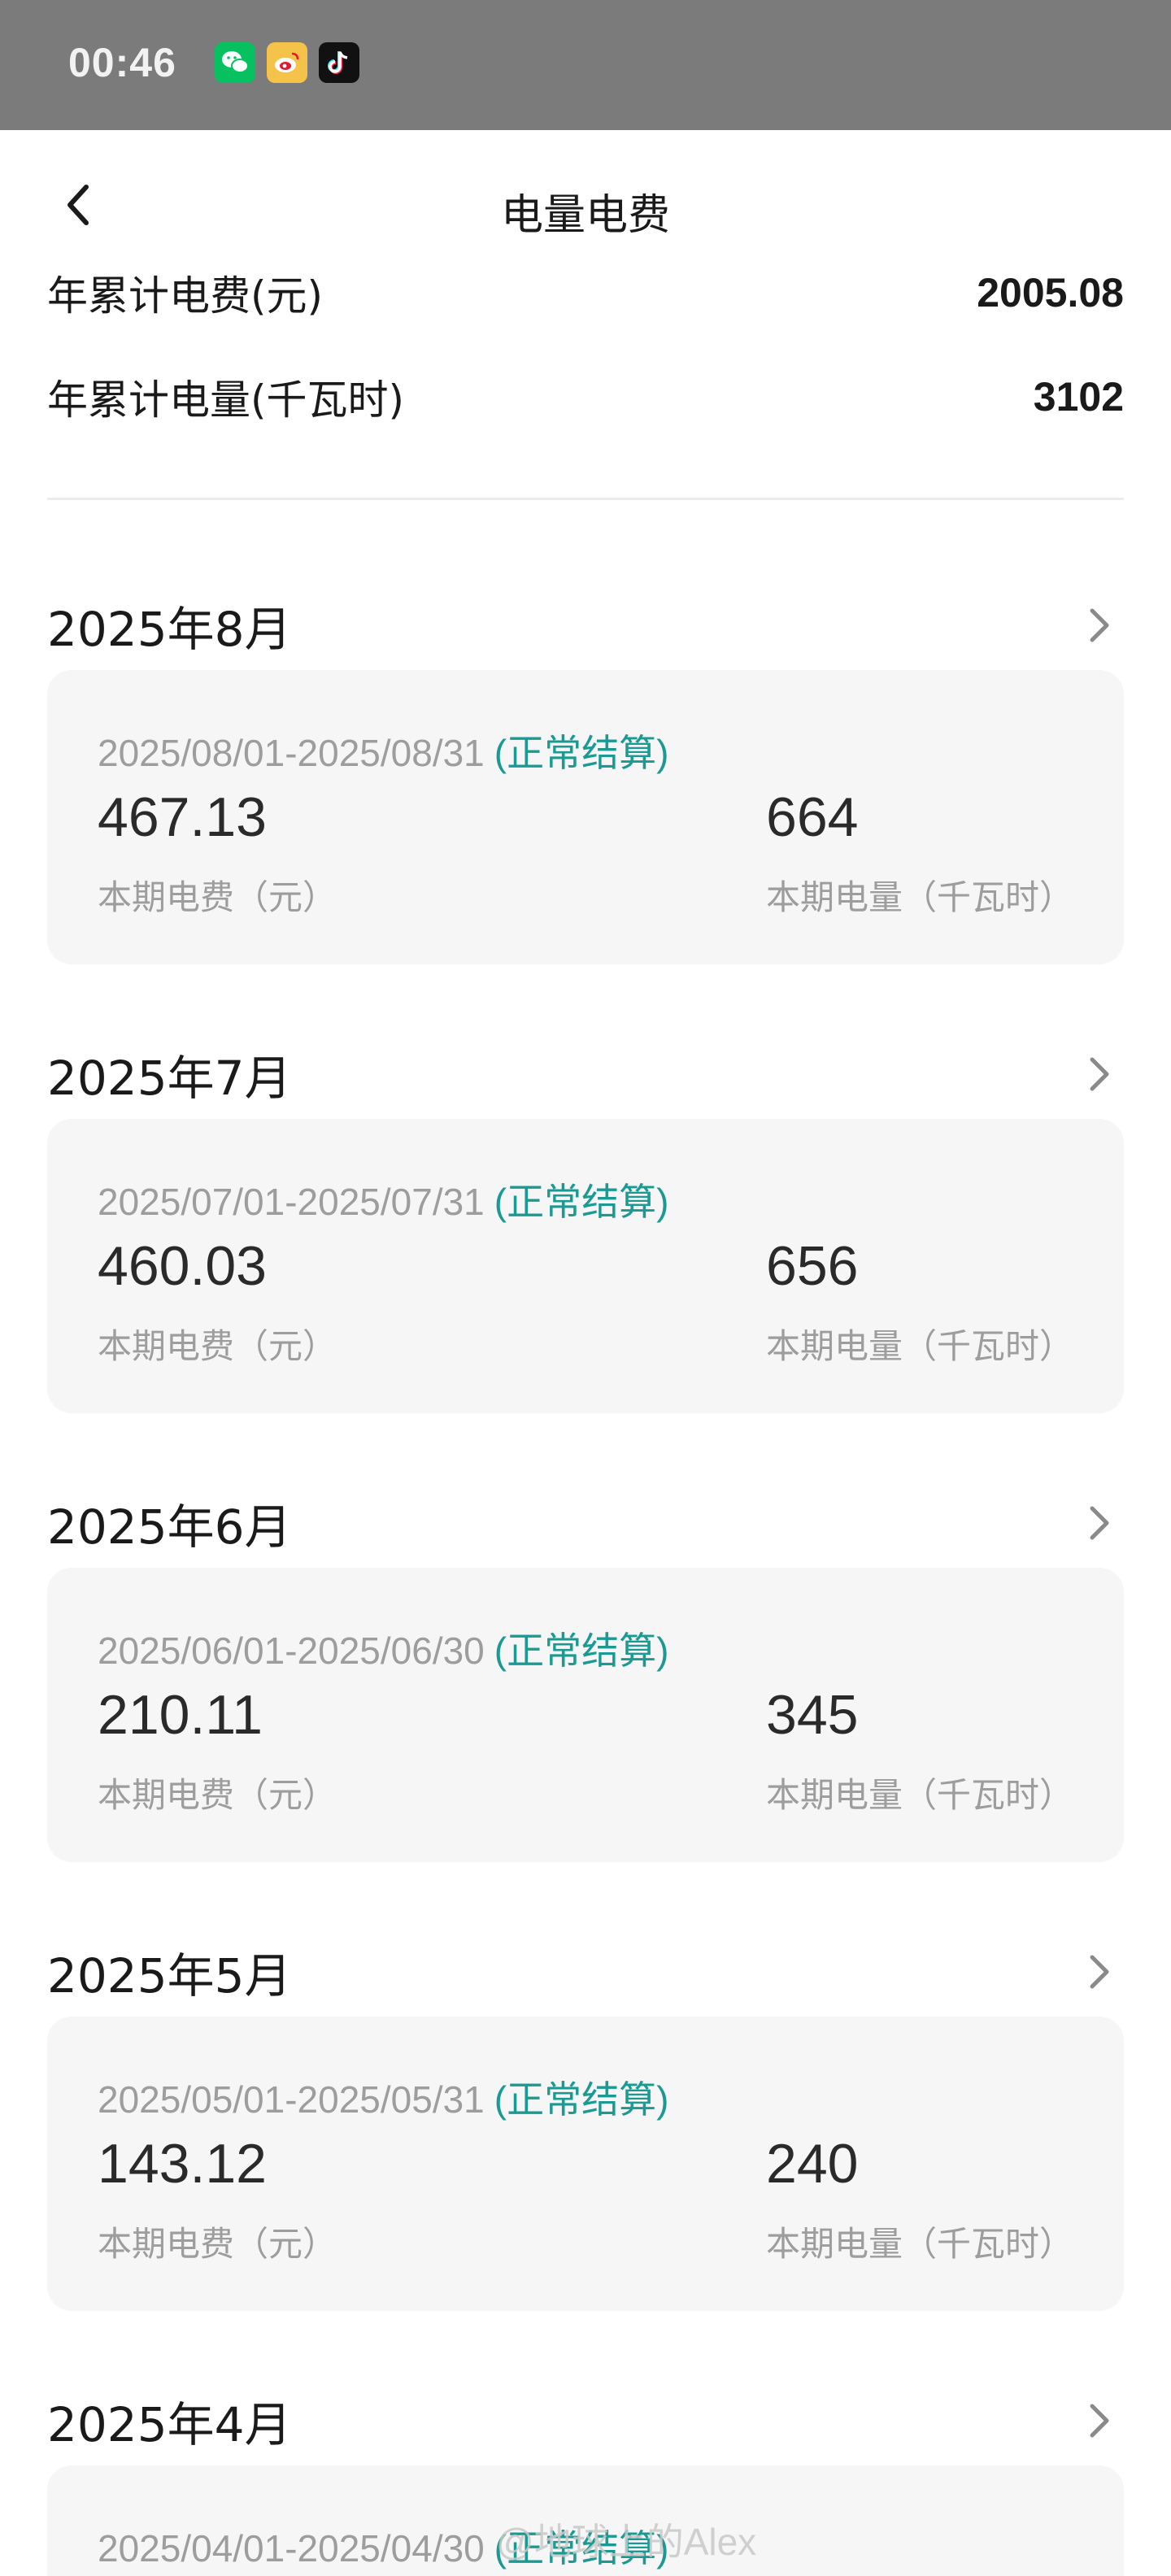 This screenshot has height=2576, width=1171. Describe the element at coordinates (813, 2164) in the screenshot. I see `period-usage-value: 240` at that location.